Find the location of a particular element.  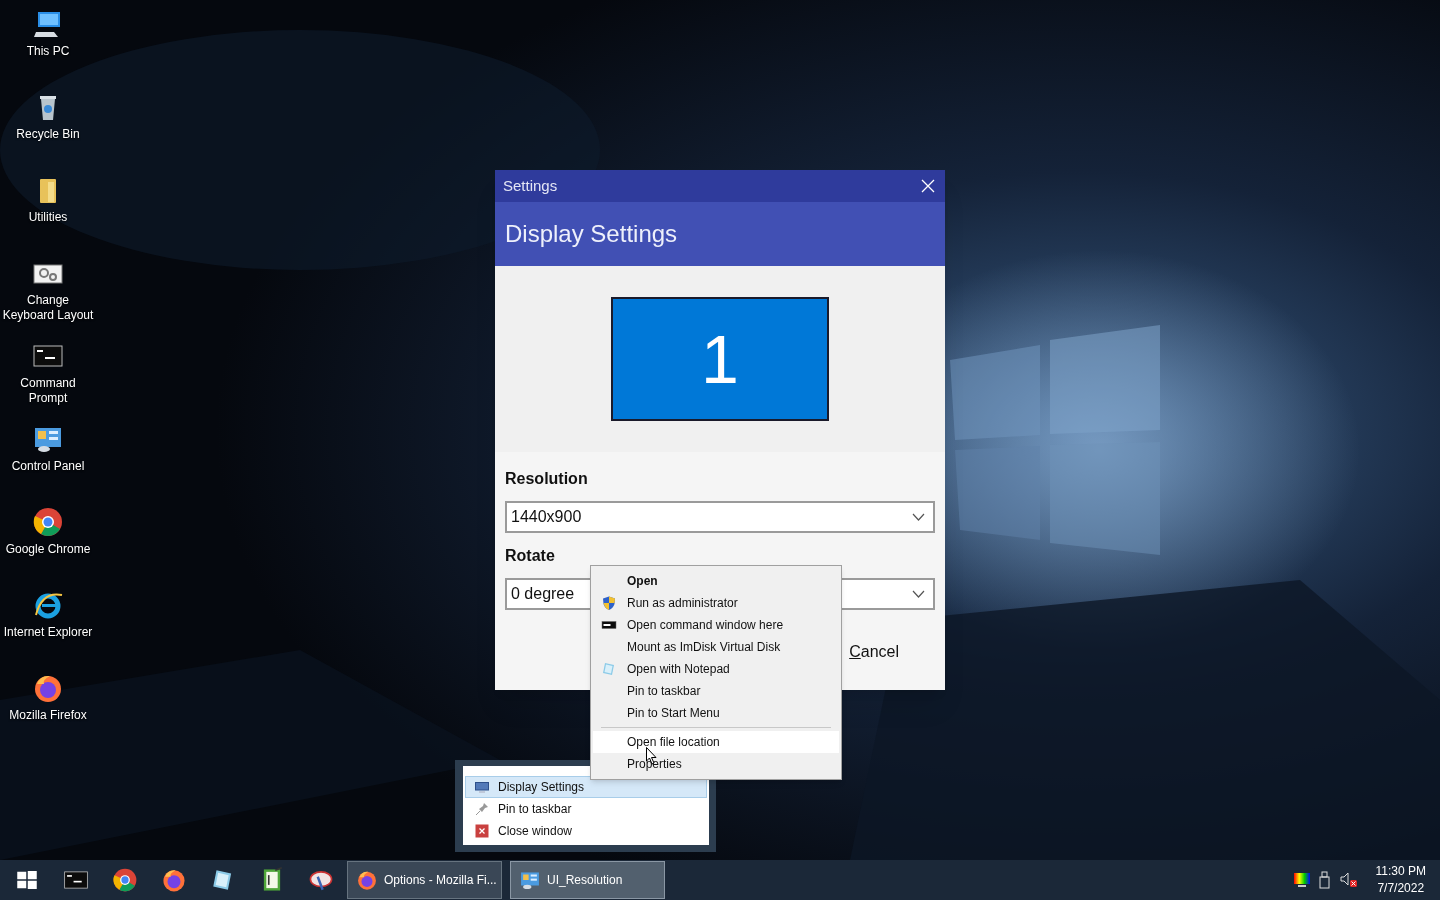

start-icon is located at coordinates (26, 880).